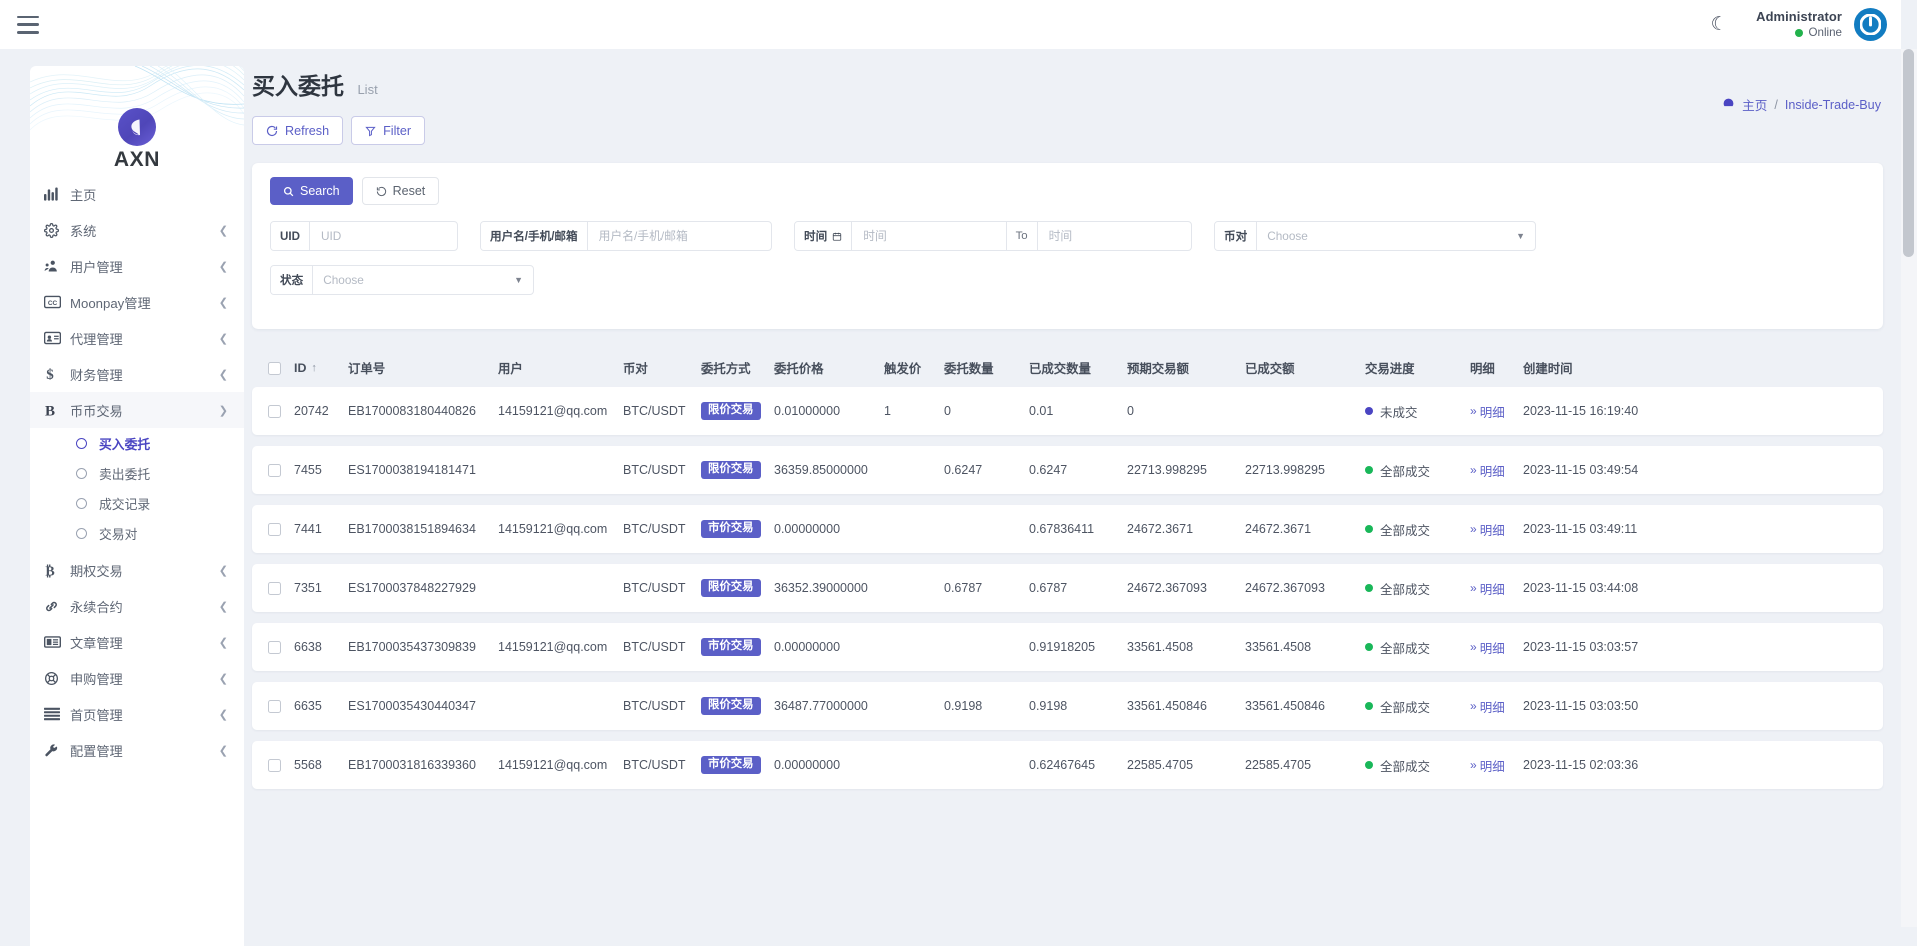 This screenshot has width=1917, height=946. What do you see at coordinates (388, 130) in the screenshot?
I see `filter-button: Filter` at bounding box center [388, 130].